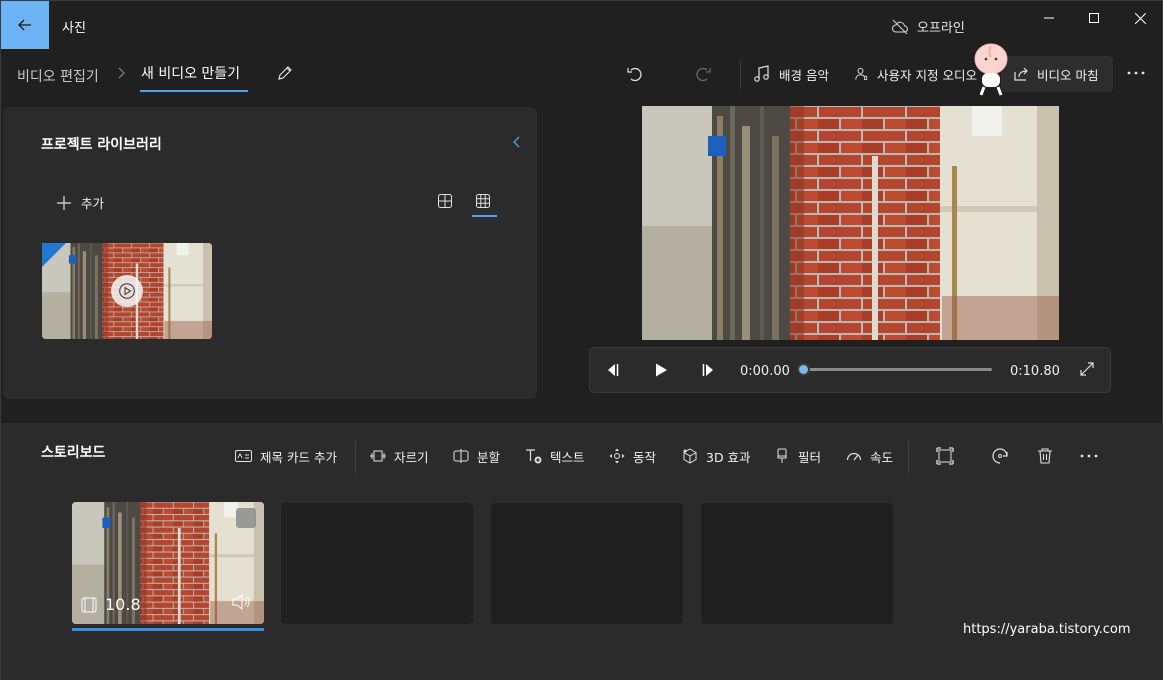 The image size is (1163, 680). I want to click on grid-large-icon, so click(445, 201).